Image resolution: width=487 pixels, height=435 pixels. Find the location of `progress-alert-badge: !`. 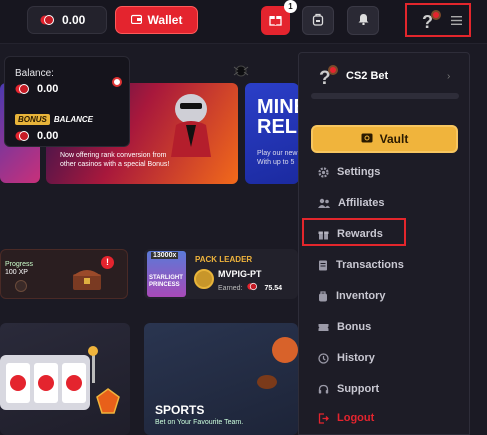

progress-alert-badge: ! is located at coordinates (107, 262).